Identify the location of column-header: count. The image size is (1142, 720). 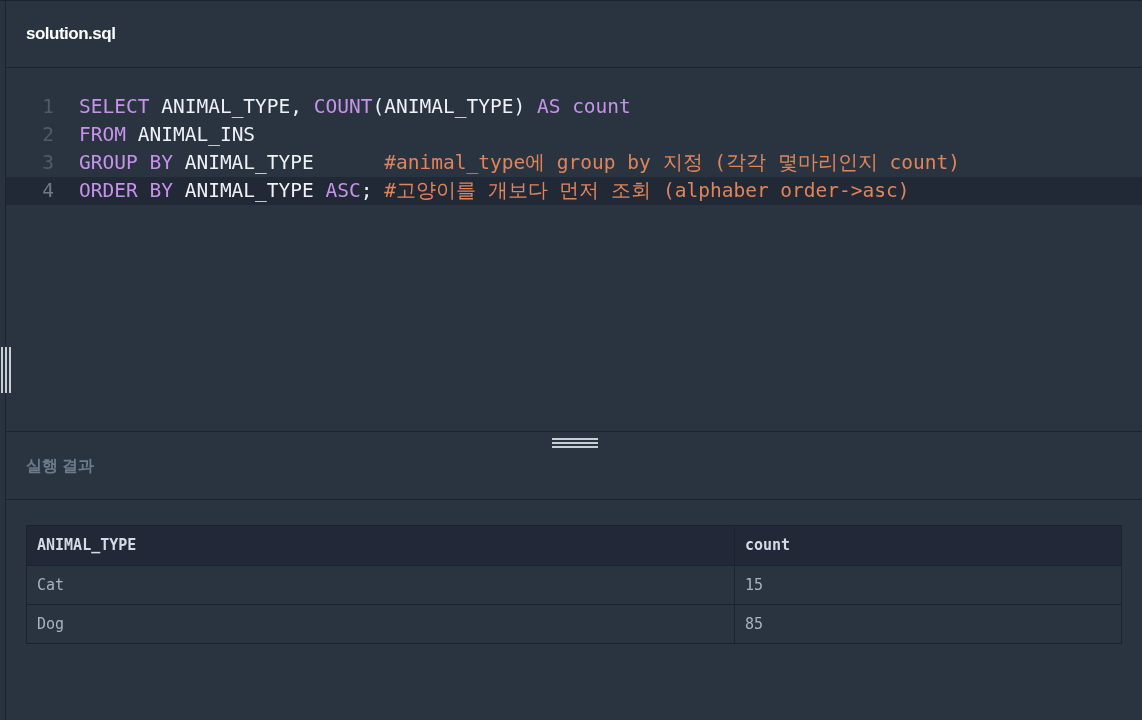
(928, 545).